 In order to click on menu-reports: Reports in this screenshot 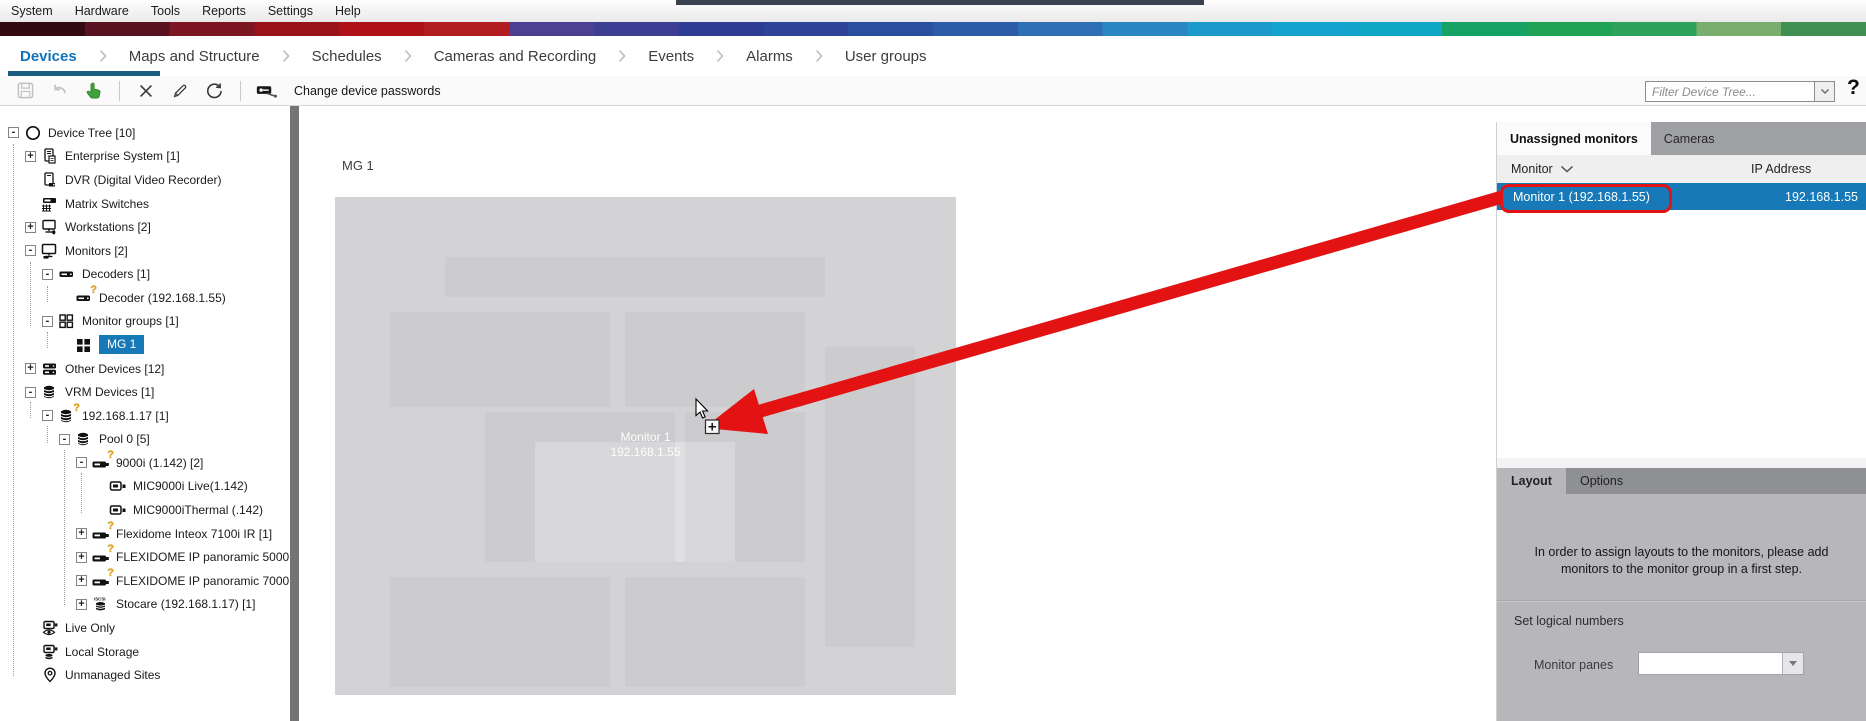, I will do `click(224, 11)`.